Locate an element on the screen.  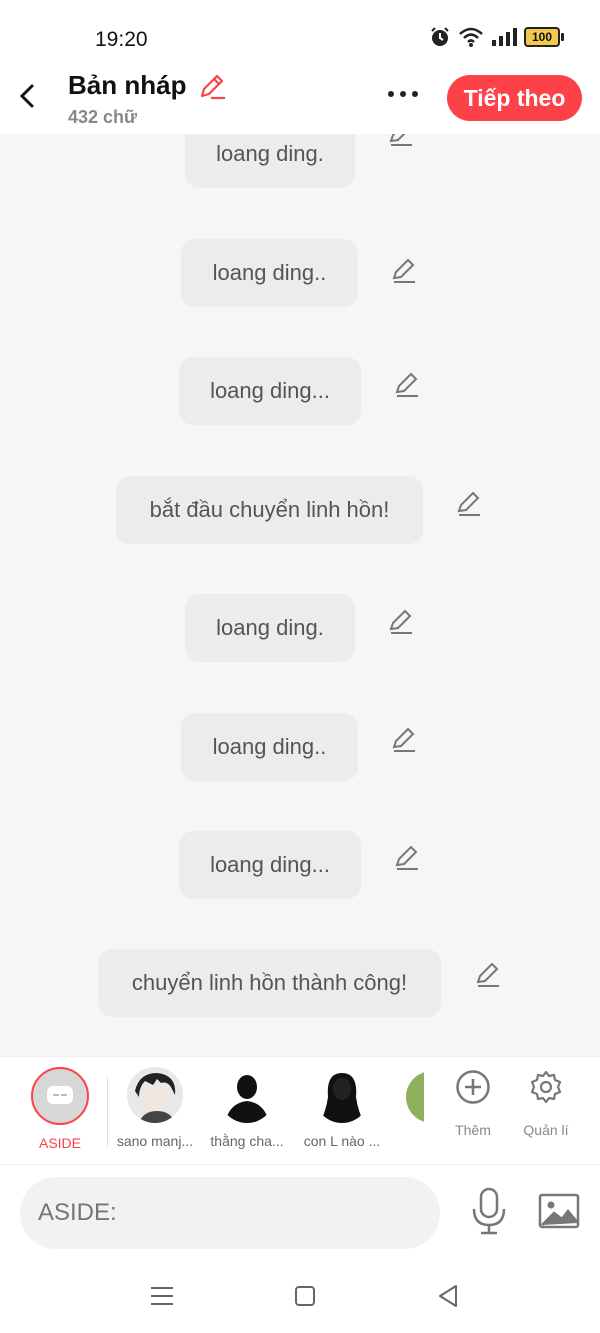
gear-icon is located at coordinates (546, 1087).